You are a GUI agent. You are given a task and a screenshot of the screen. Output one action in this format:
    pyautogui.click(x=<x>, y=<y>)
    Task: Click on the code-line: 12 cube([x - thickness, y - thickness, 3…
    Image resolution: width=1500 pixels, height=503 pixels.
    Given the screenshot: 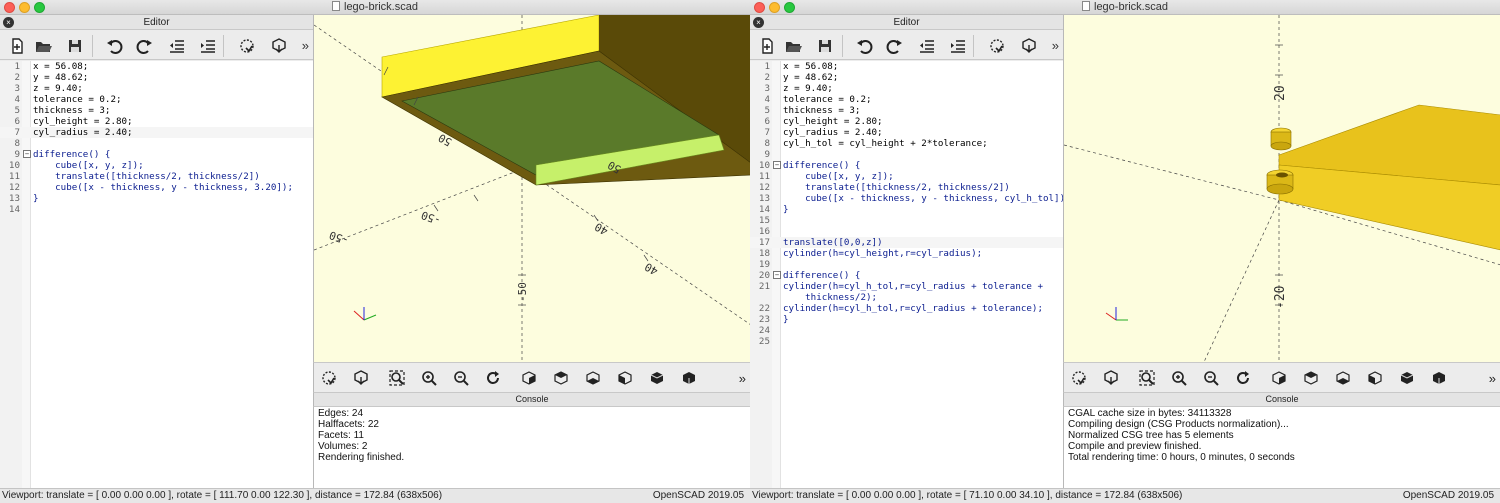 What is the action you would take?
    pyautogui.click(x=156, y=187)
    